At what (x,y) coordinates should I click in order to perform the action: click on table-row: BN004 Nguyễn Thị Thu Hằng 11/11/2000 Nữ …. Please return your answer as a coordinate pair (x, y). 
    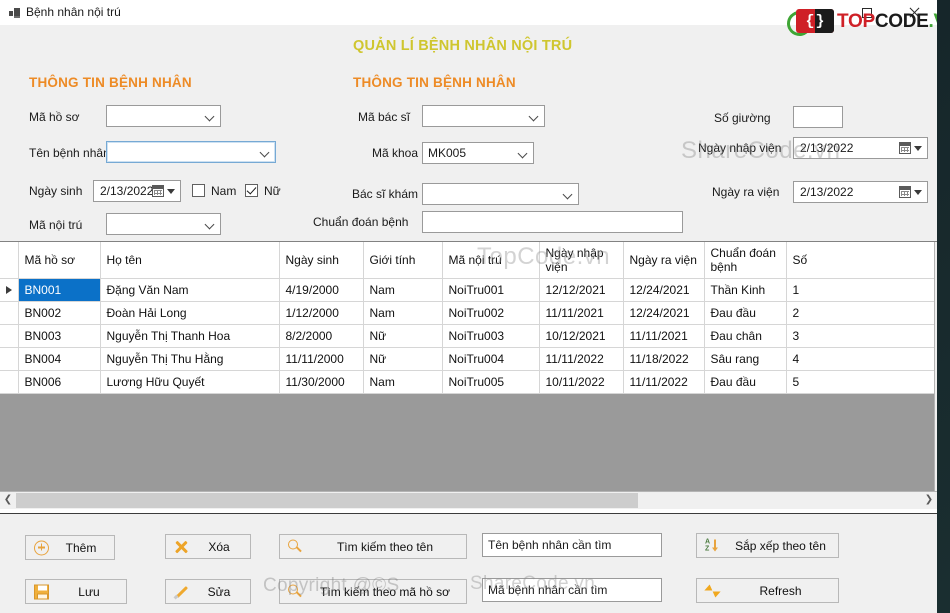
    Looking at the image, I should click on (468, 359).